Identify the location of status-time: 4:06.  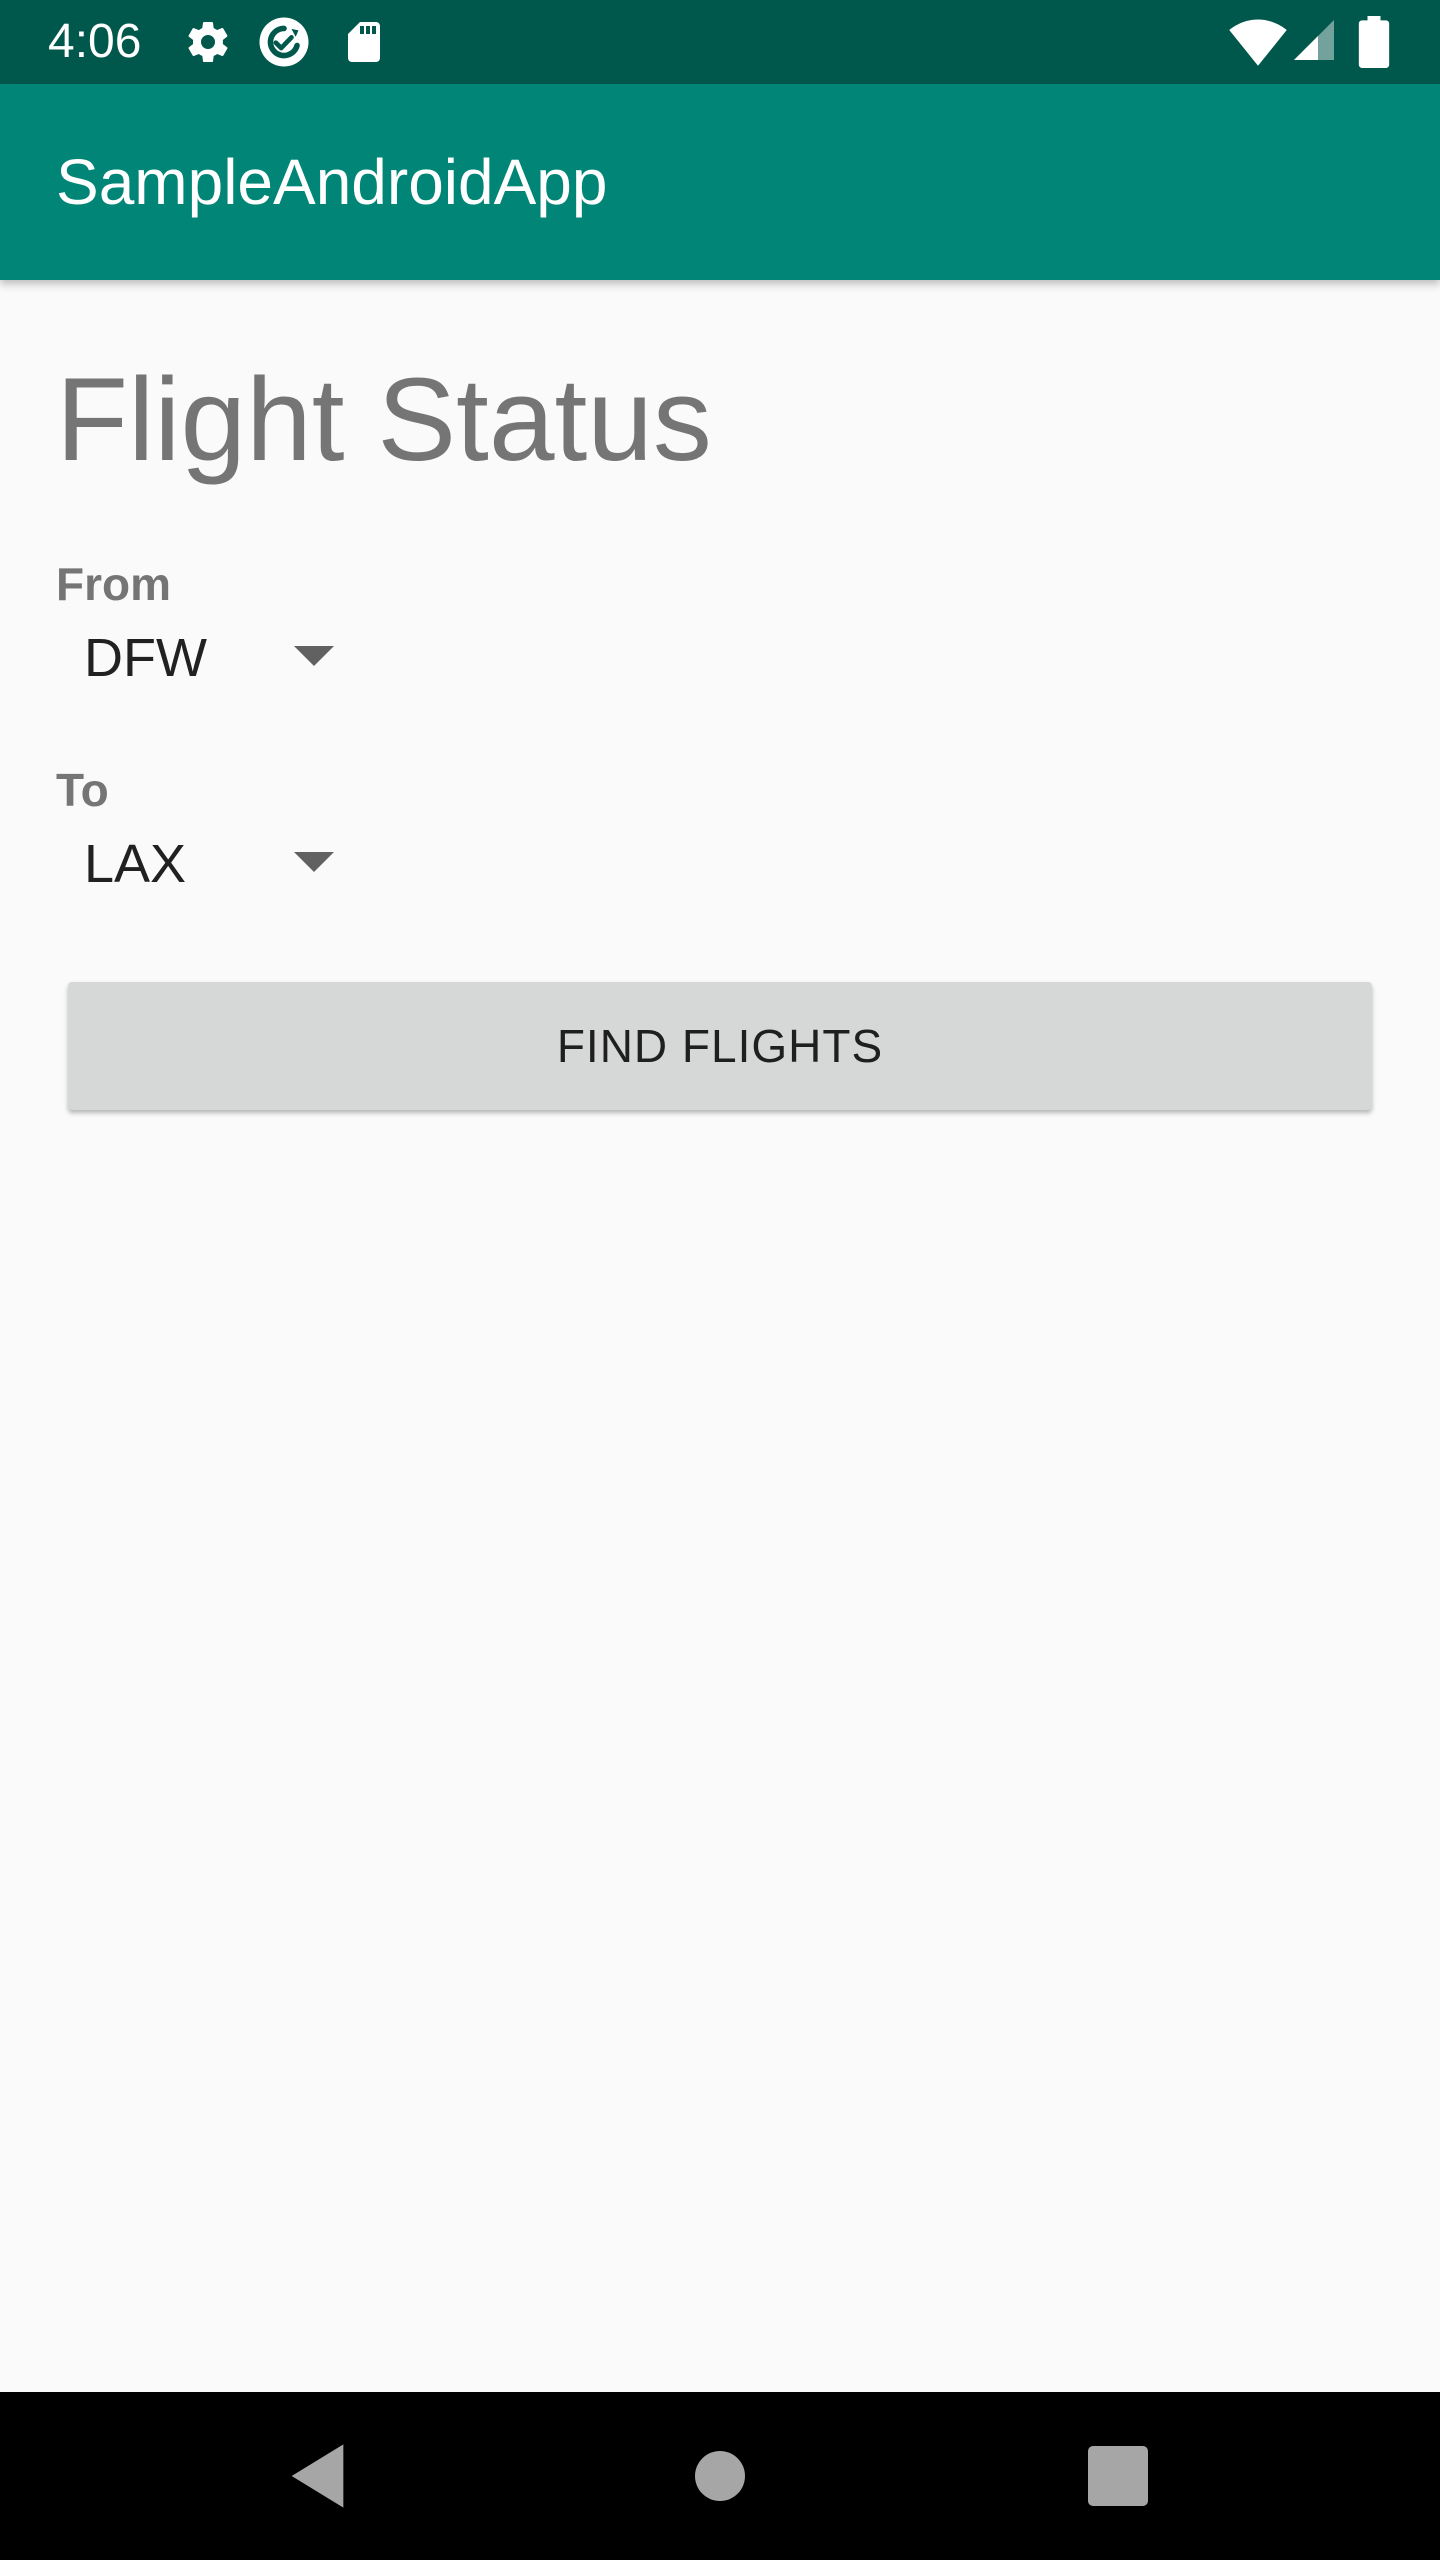
(95, 41).